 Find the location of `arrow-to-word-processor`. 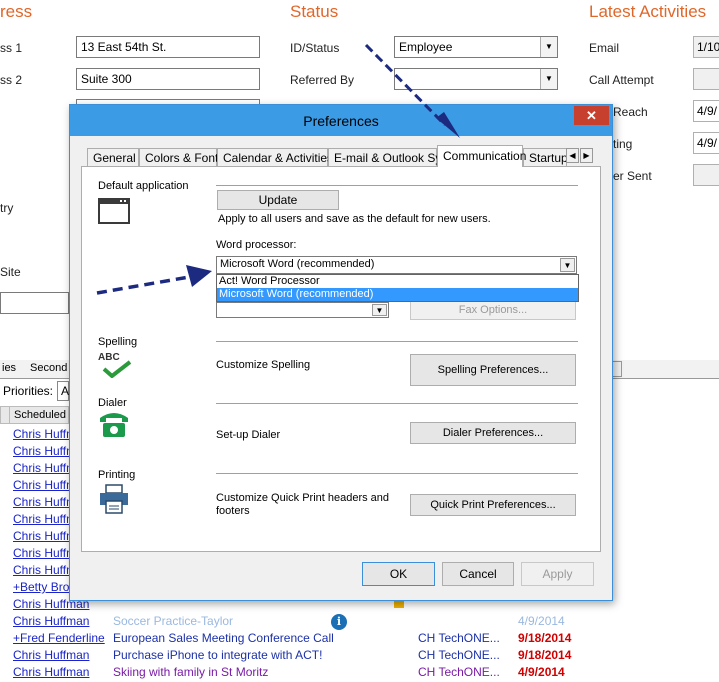

arrow-to-word-processor is located at coordinates (146, 284).